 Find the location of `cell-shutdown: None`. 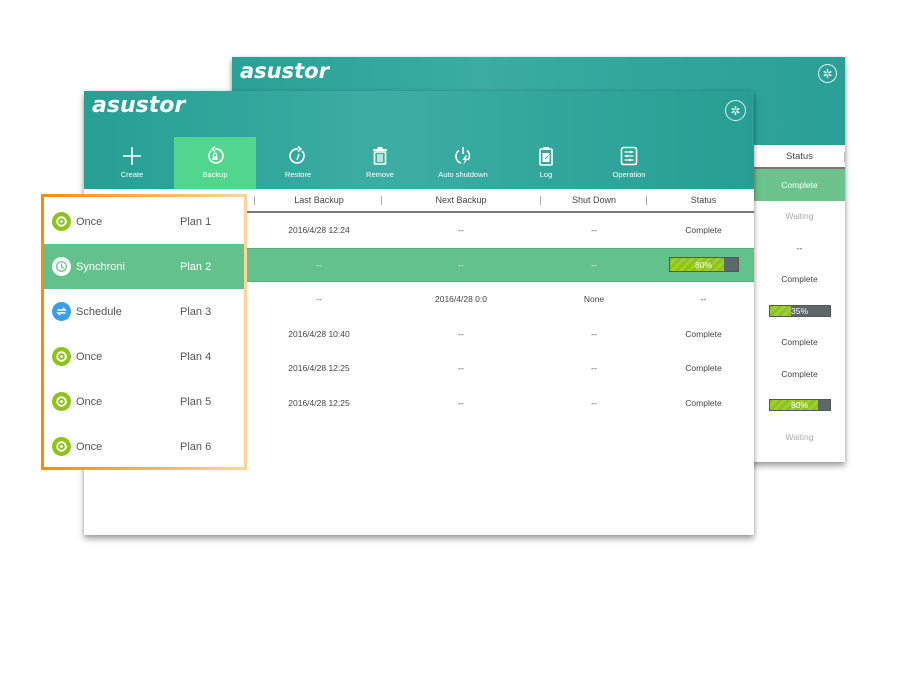

cell-shutdown: None is located at coordinates (594, 299).